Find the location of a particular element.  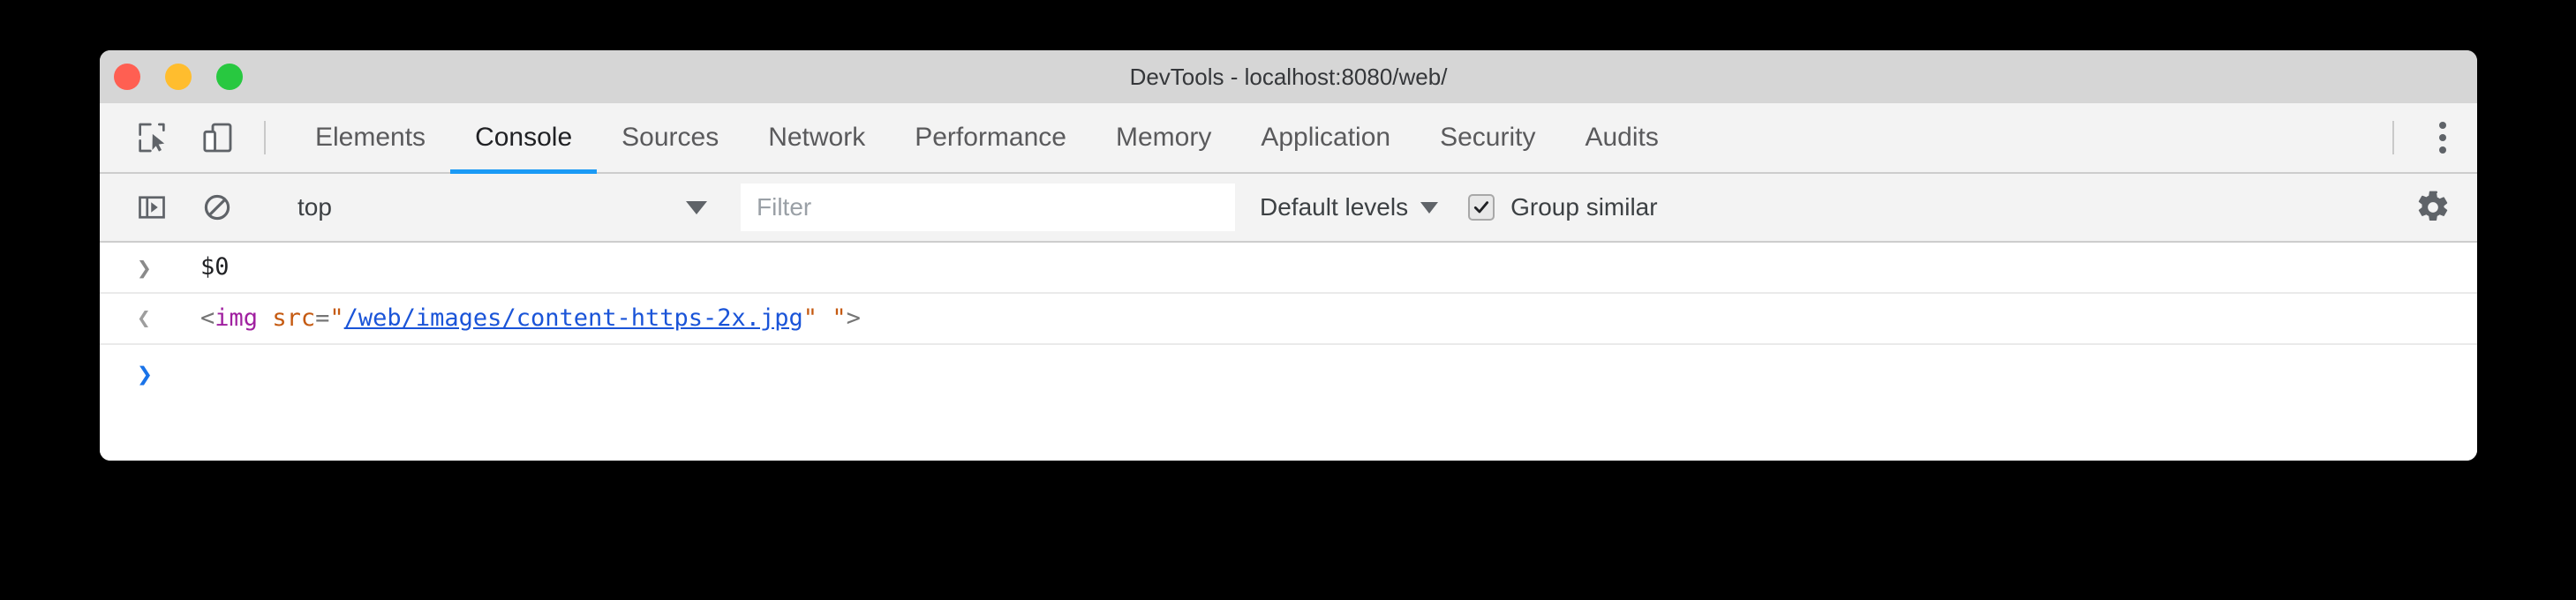

traffic-lights is located at coordinates (179, 77).